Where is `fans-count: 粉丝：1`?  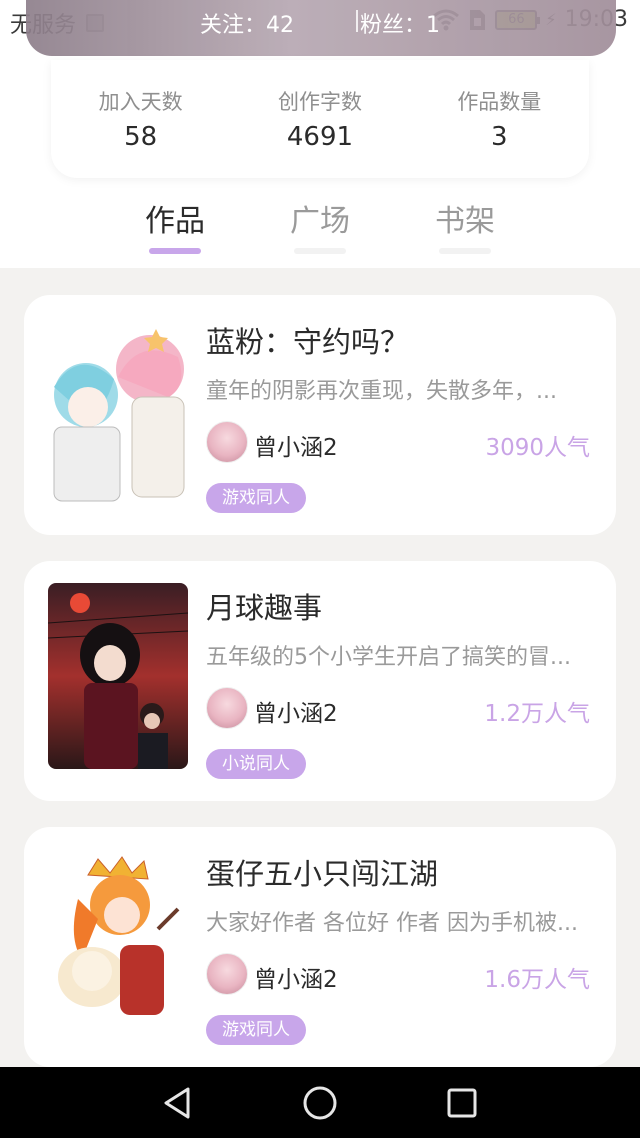 fans-count: 粉丝：1 is located at coordinates (400, 23).